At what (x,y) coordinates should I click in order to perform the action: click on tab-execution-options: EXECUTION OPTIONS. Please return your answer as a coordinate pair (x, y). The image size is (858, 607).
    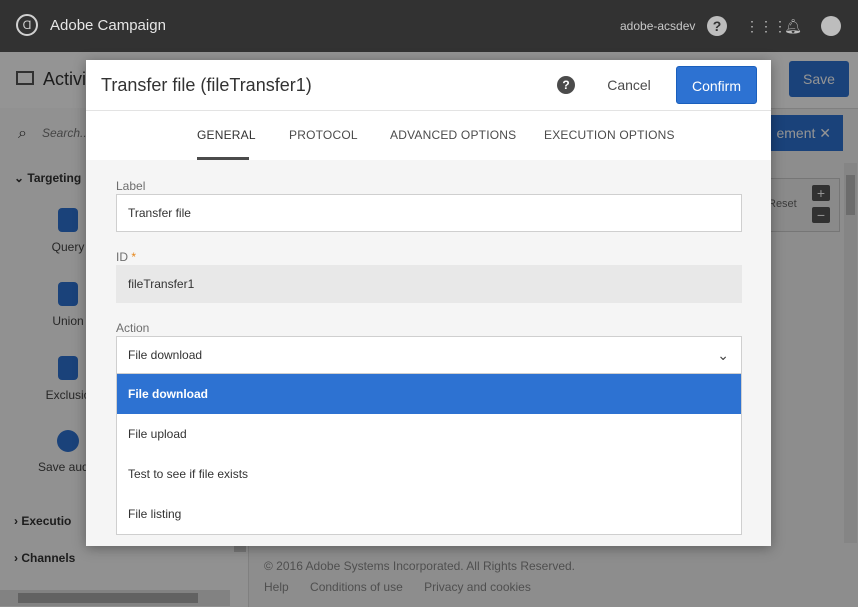
    Looking at the image, I should click on (609, 135).